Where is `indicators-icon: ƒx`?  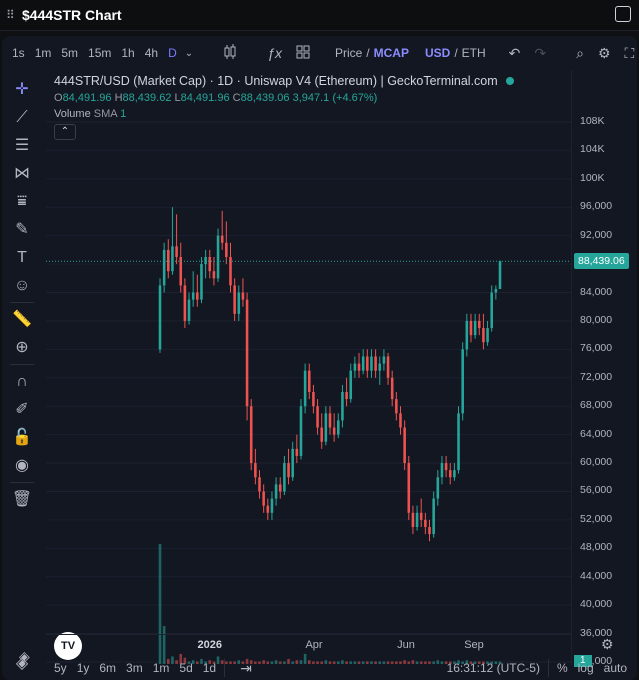
indicators-icon: ƒx is located at coordinates (274, 53).